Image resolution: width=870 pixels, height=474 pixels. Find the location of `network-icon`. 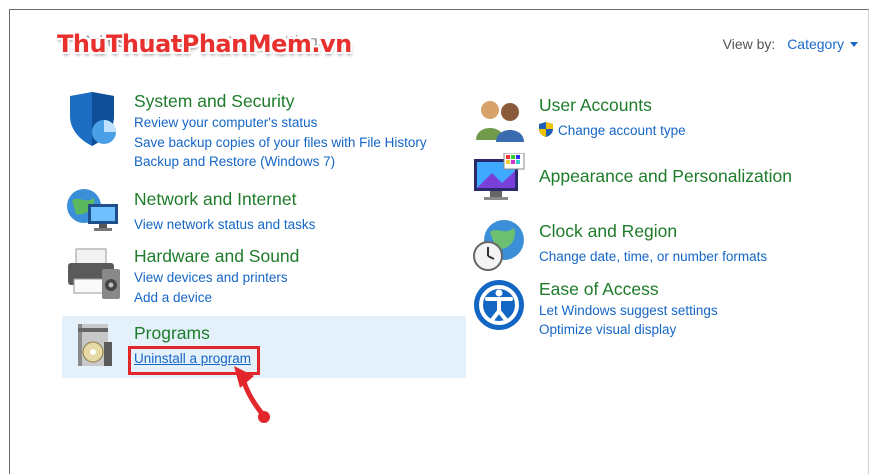

network-icon is located at coordinates (92, 210).